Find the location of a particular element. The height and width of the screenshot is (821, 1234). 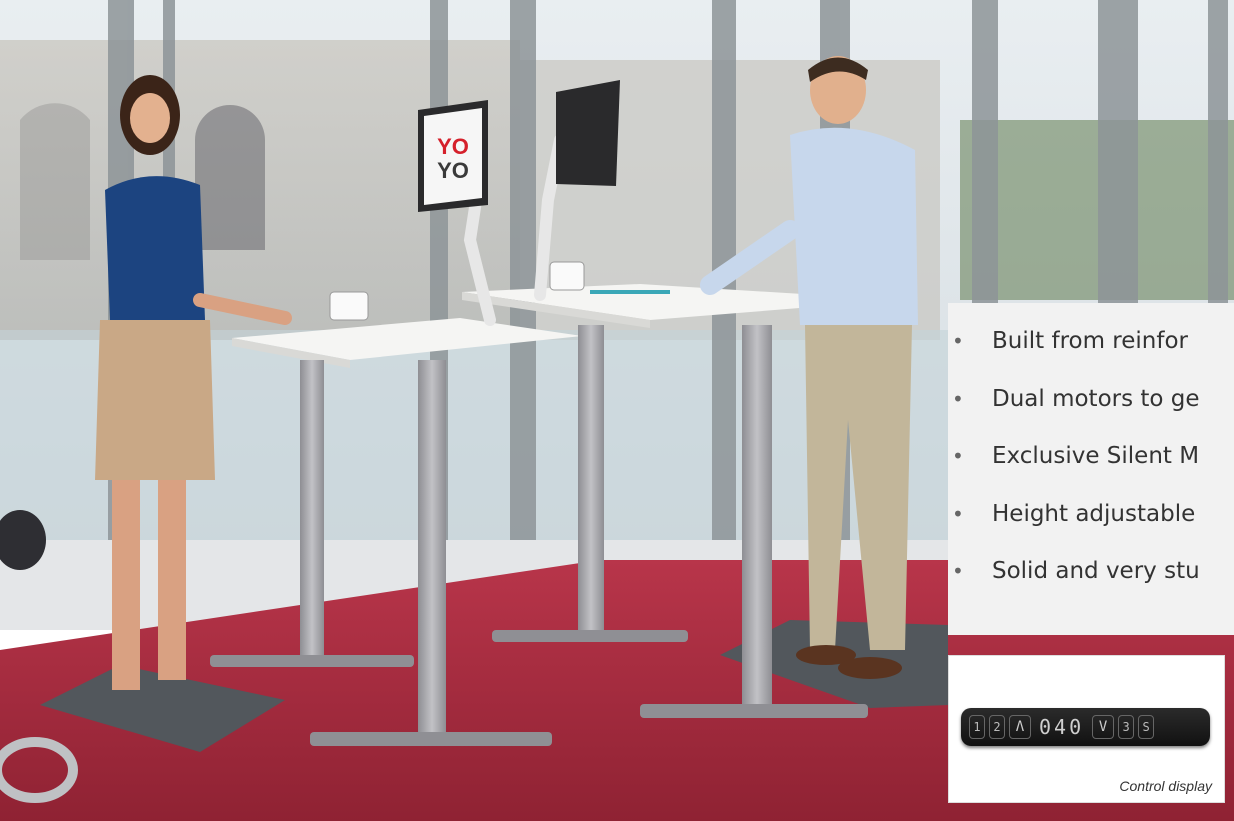

feature-item: • Dual motors to ge is located at coordinates (1091, 412).